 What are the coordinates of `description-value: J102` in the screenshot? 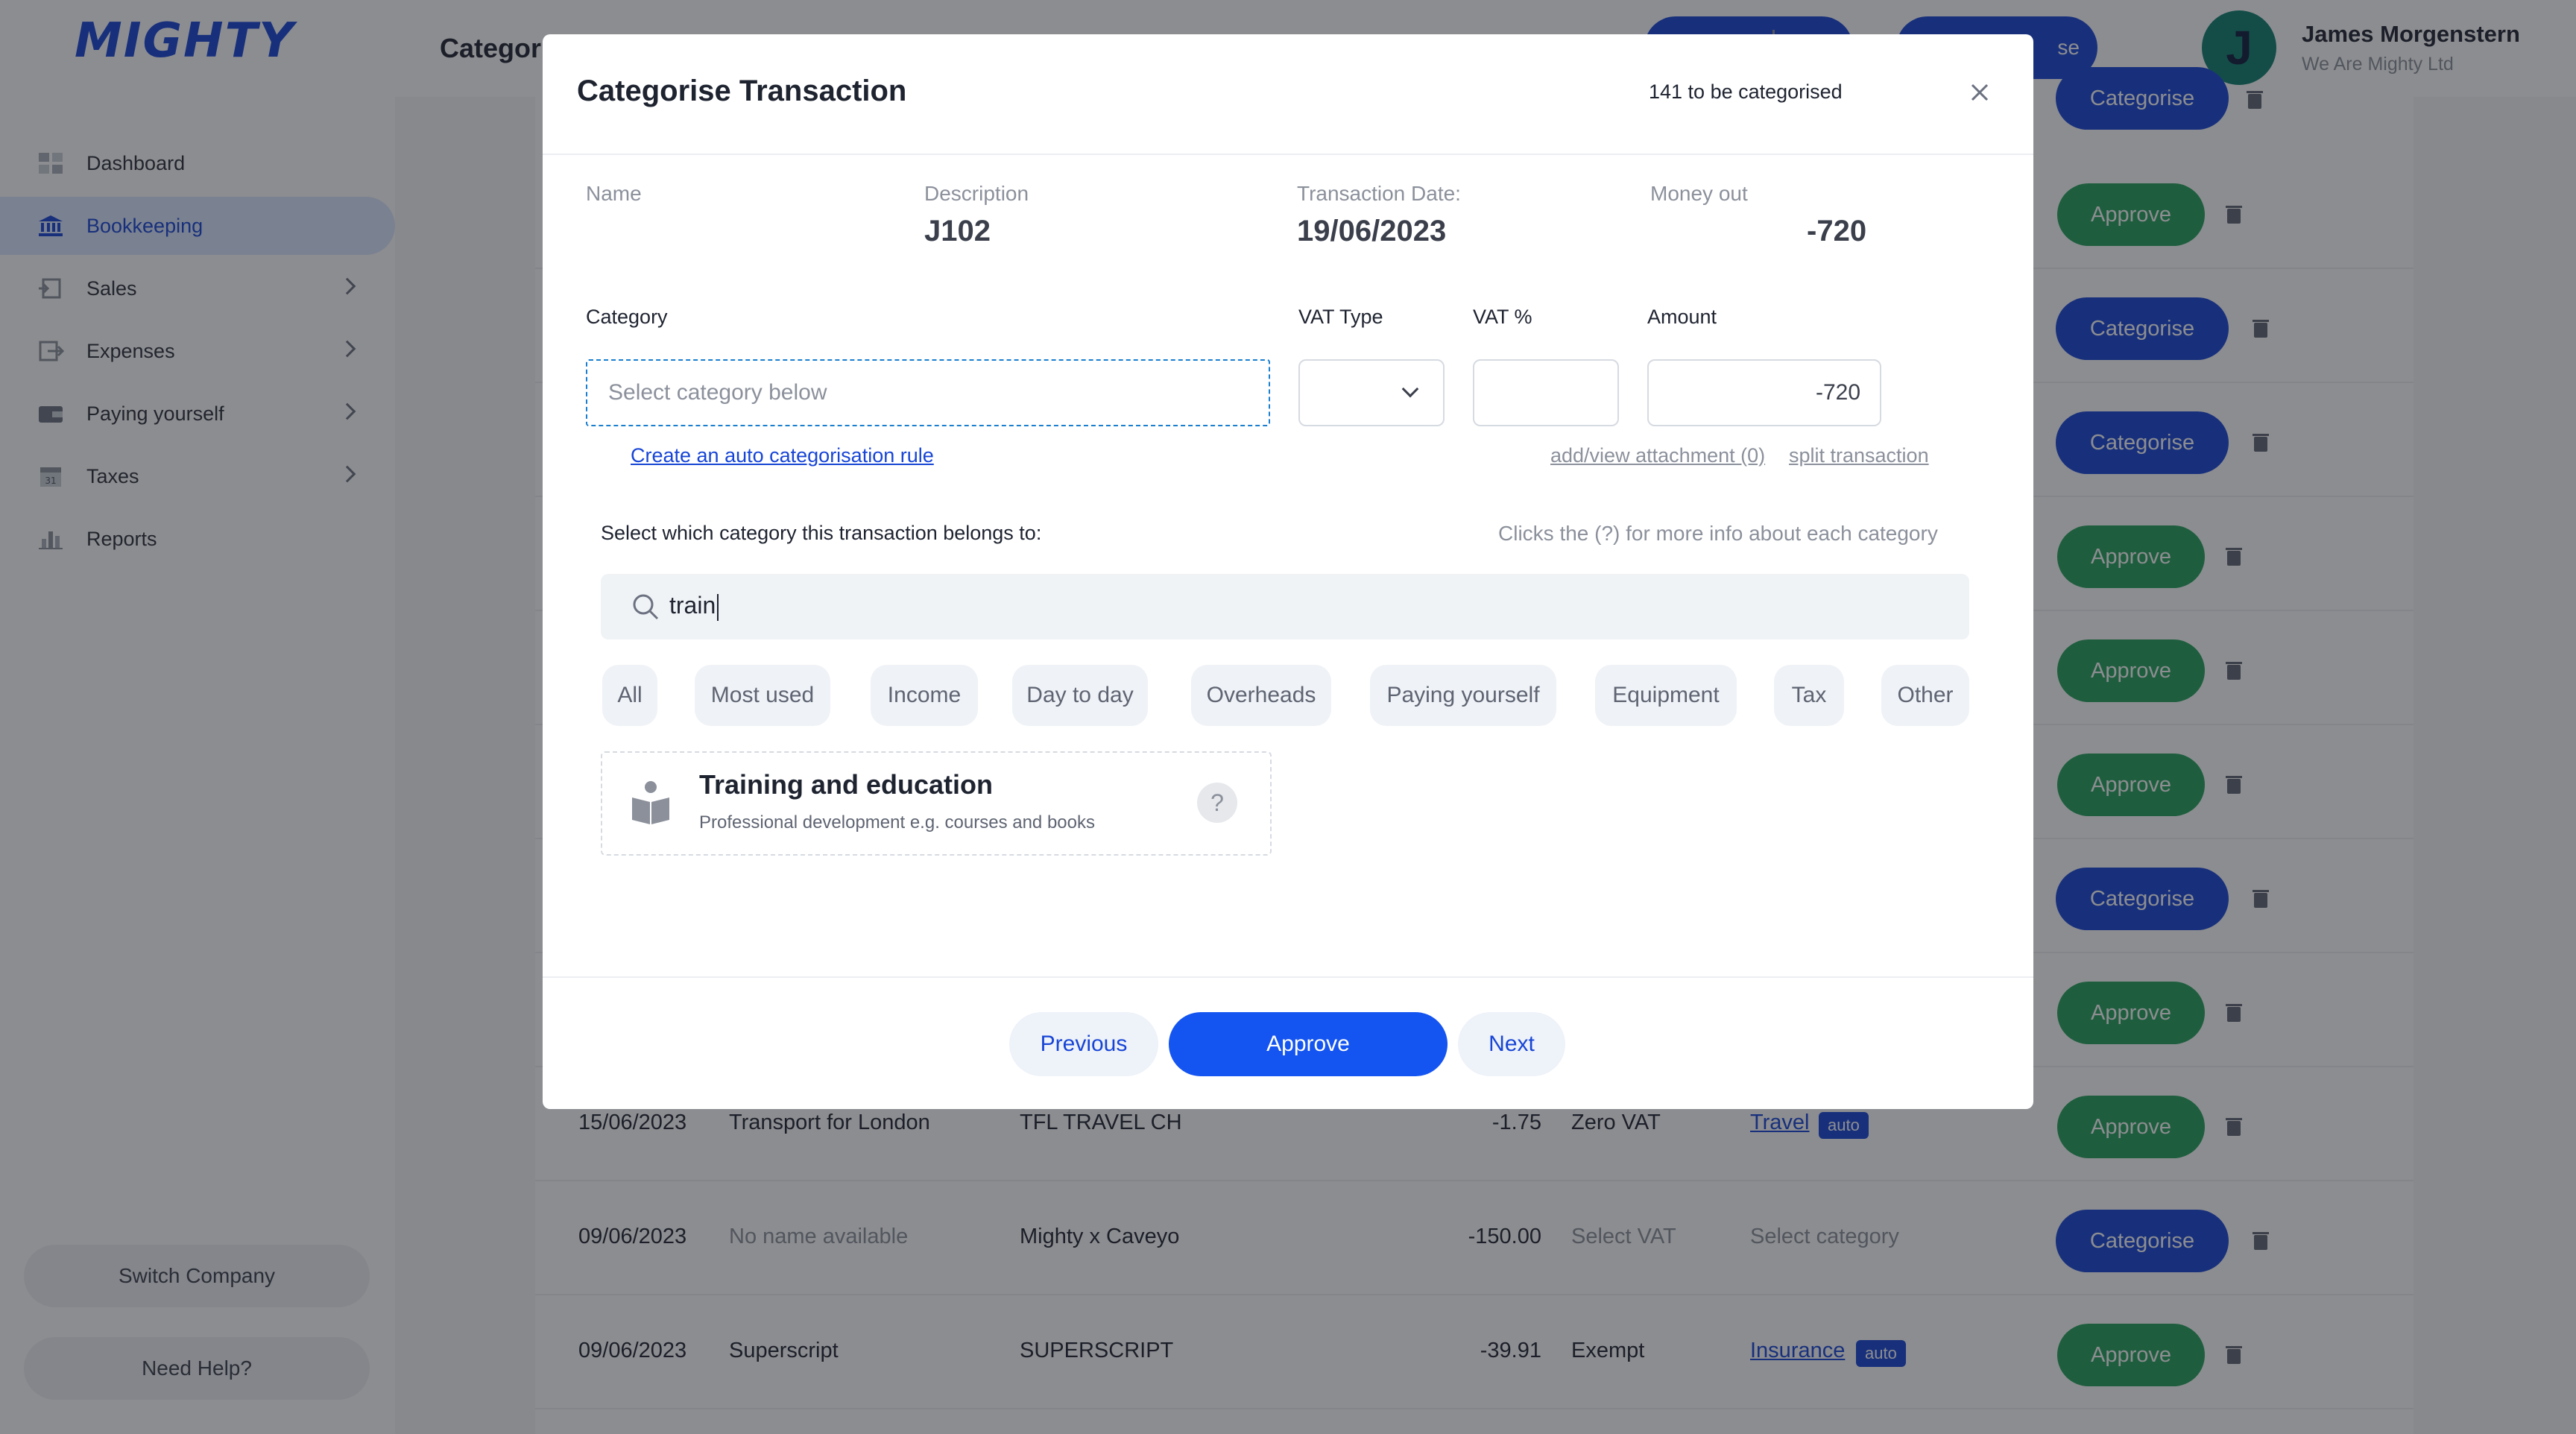 It's located at (958, 231).